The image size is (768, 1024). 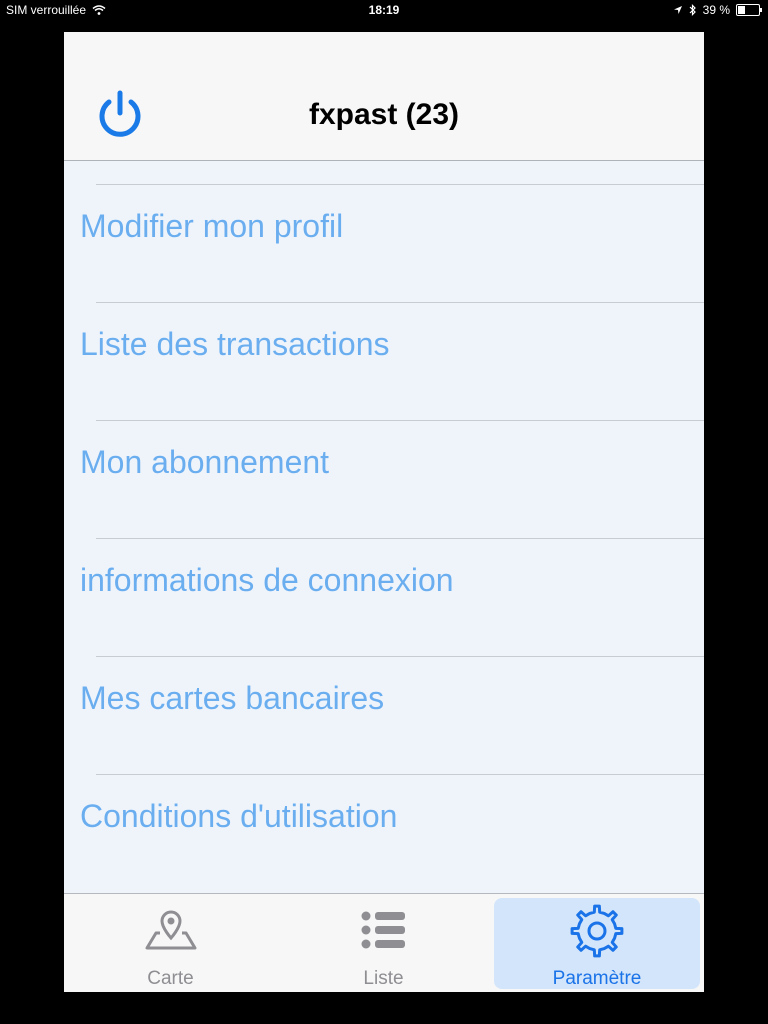 What do you see at coordinates (384, 243) in the screenshot?
I see `menu-item-modifier-profil: Modifier mon profil` at bounding box center [384, 243].